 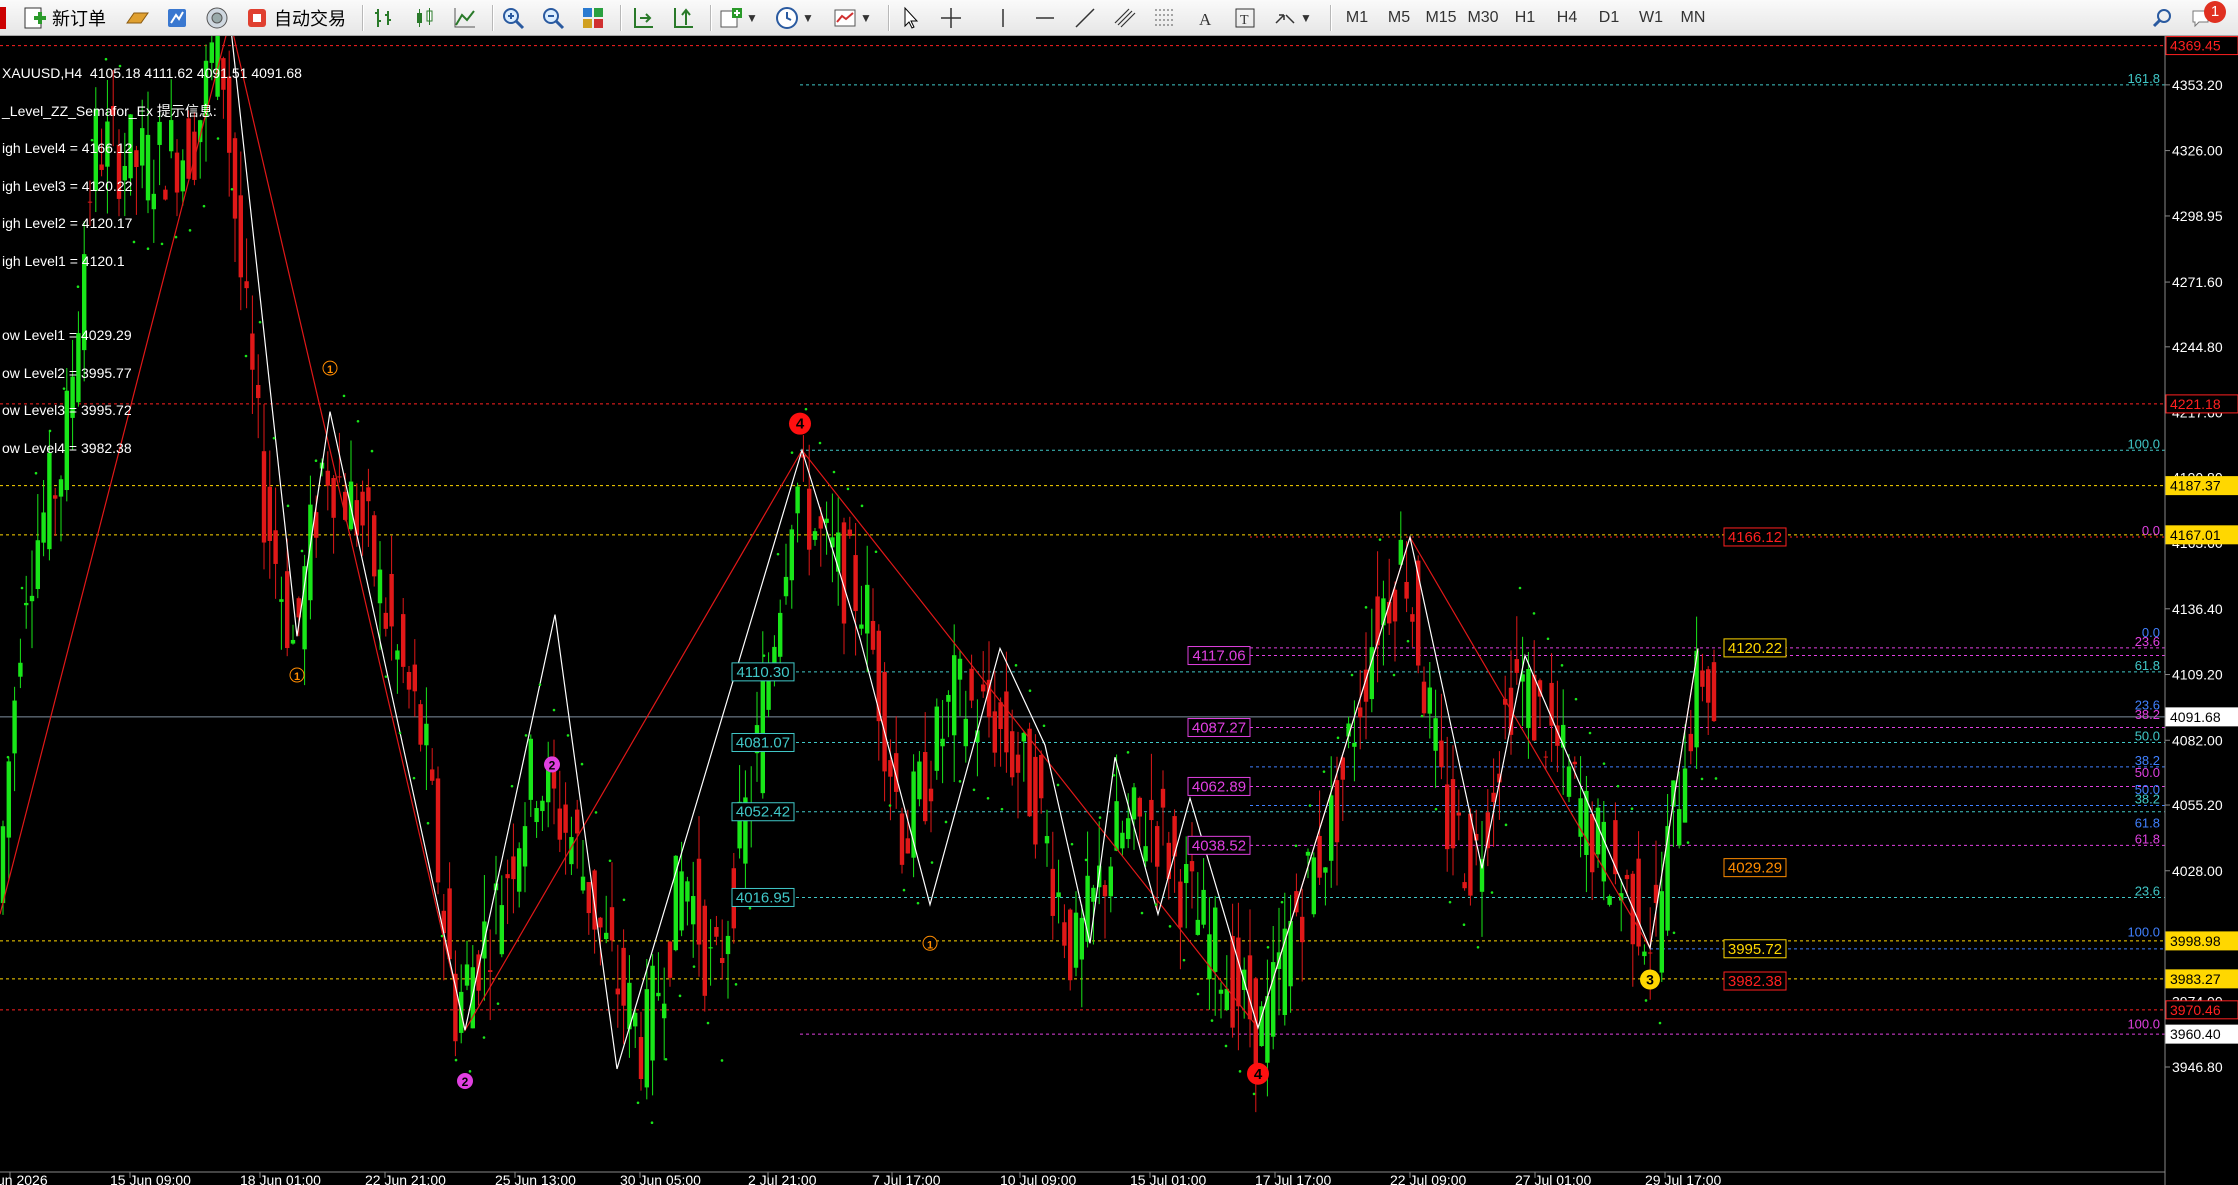 I want to click on timeframe-m1: M1, so click(x=1357, y=18).